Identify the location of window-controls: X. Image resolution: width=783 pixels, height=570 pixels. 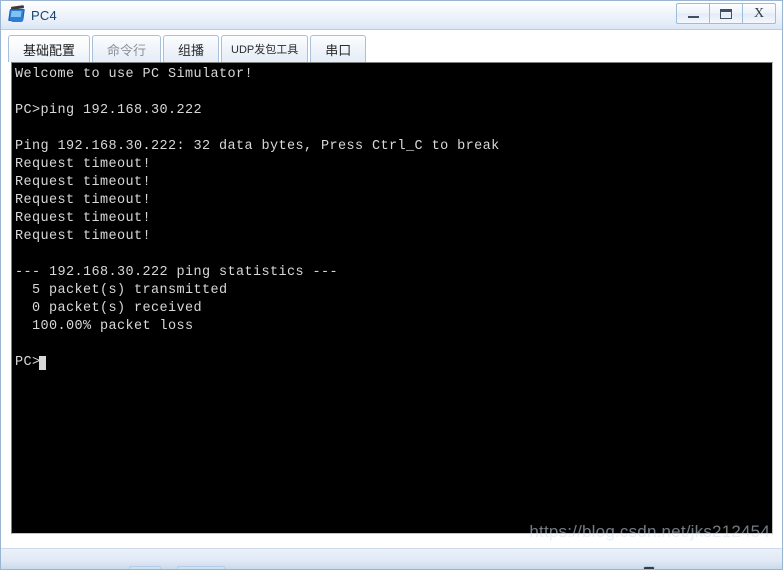
(726, 13).